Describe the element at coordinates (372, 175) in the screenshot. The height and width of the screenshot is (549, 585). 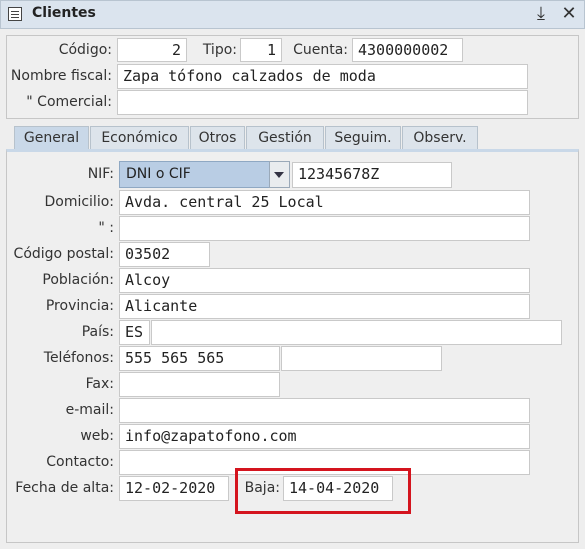
I see `nif-field: 12345678Z` at that location.